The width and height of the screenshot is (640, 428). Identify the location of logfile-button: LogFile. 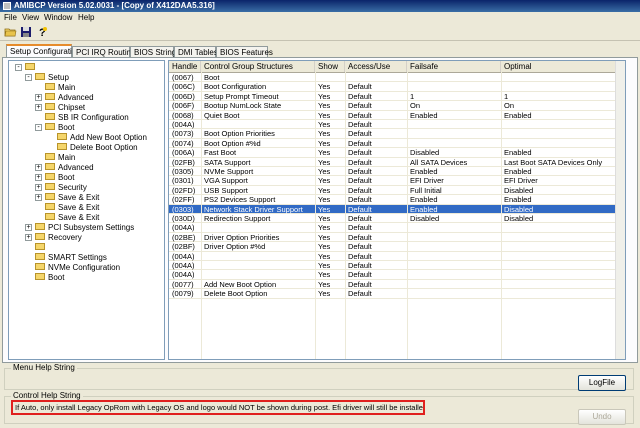
(602, 383).